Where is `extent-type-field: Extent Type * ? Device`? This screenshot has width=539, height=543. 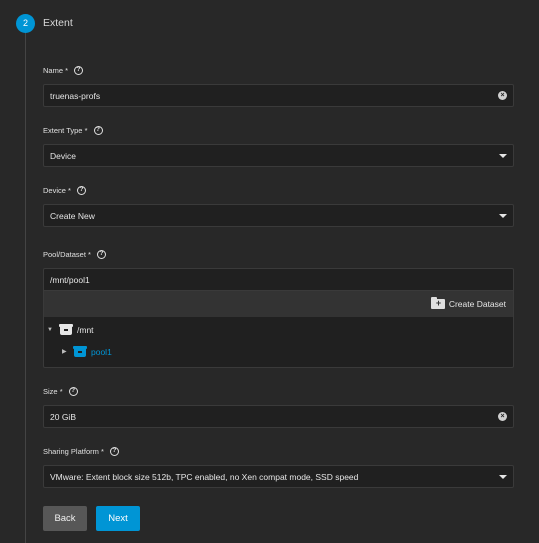
extent-type-field: Extent Type * ? Device is located at coordinates (278, 145).